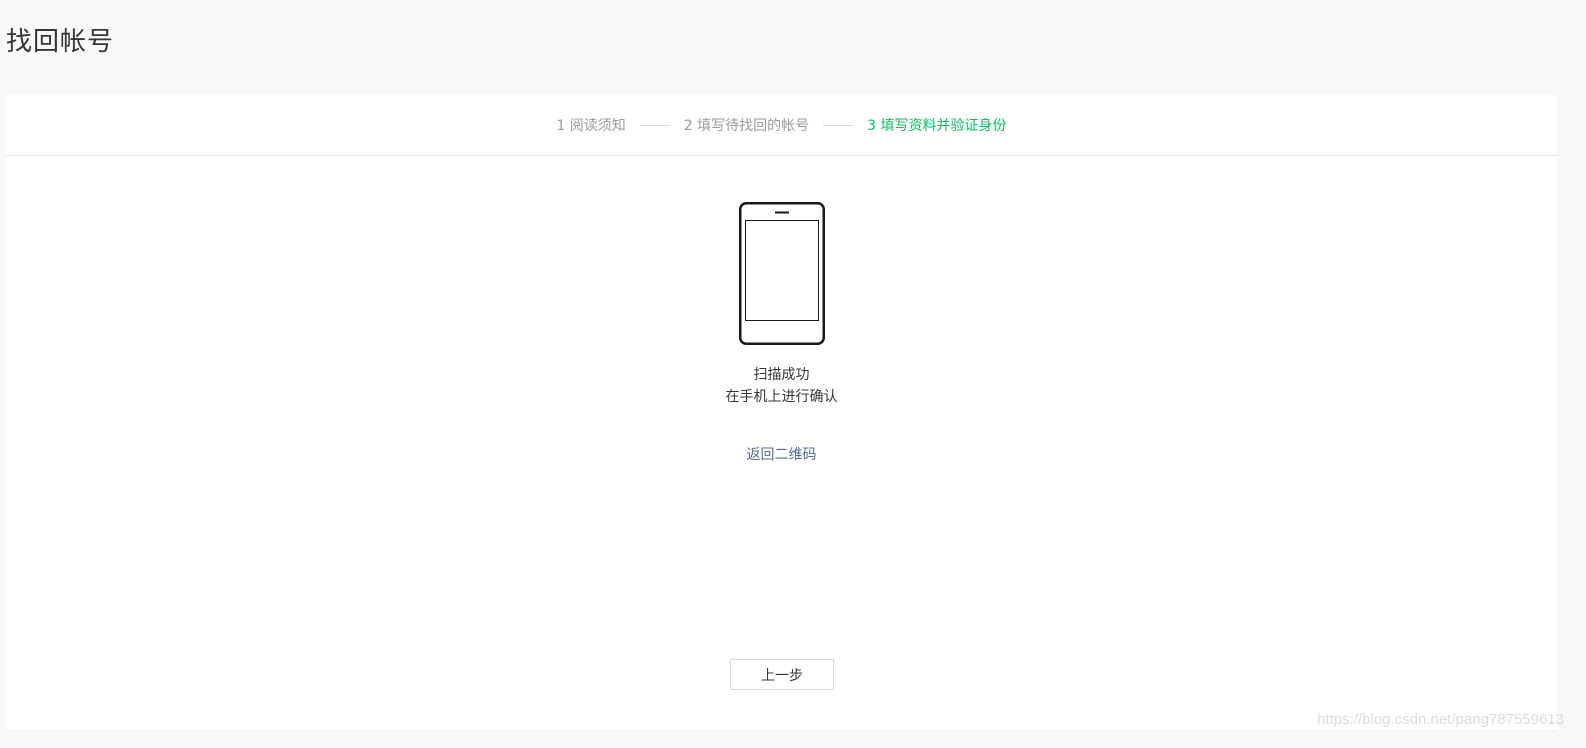  What do you see at coordinates (591, 126) in the screenshot?
I see `step-read-notice: 1 阅读须知` at bounding box center [591, 126].